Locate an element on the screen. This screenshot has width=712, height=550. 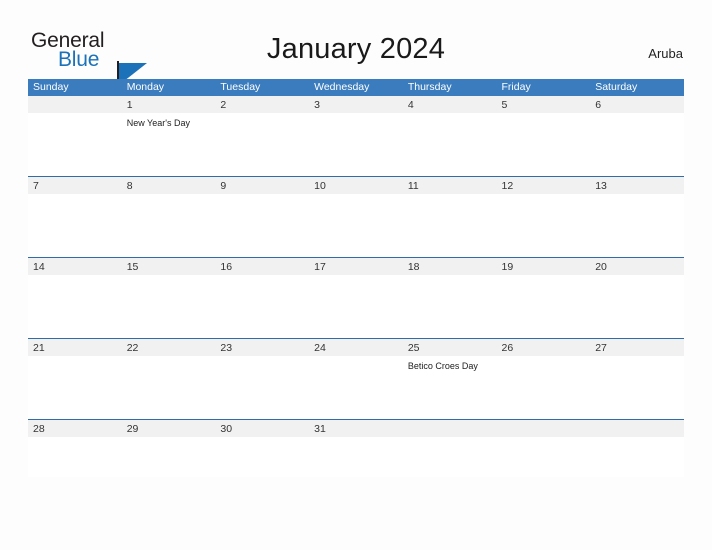
day-number: 27 is located at coordinates (637, 347).